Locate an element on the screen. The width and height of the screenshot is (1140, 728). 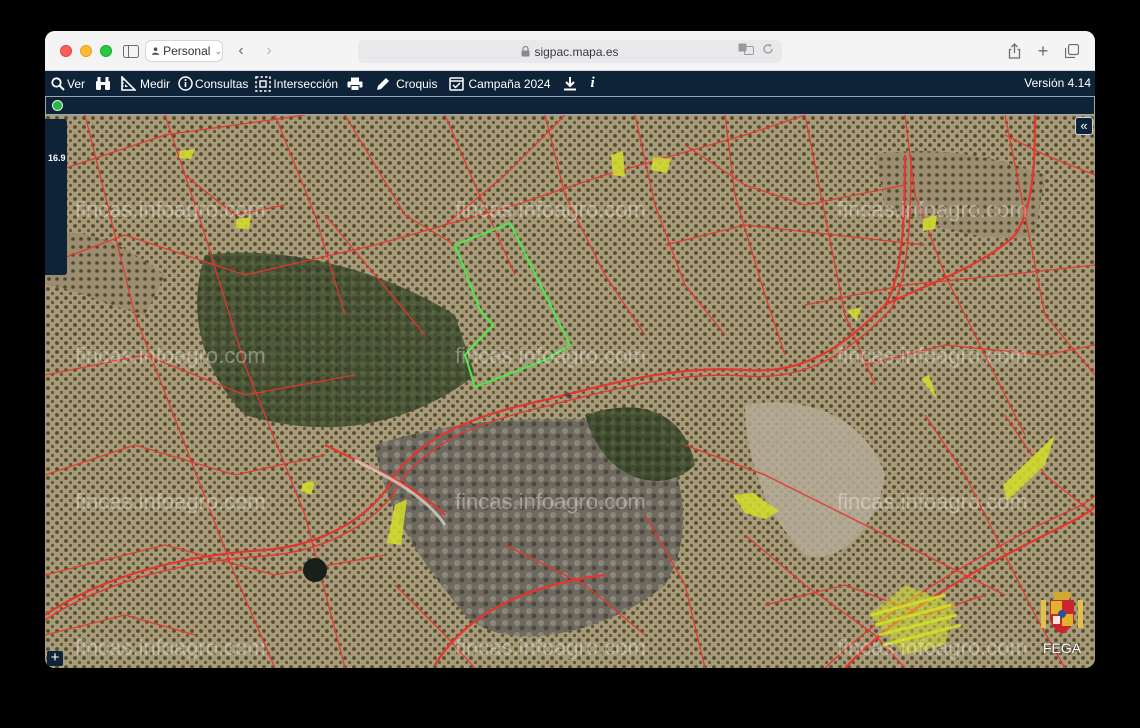
pencil-icon is located at coordinates (383, 83).